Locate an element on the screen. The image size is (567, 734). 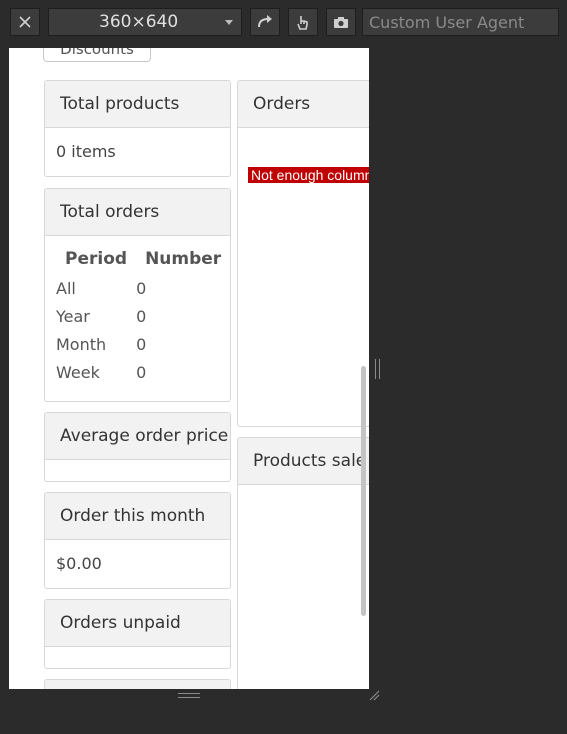
resize-handle-corner is located at coordinates (374, 694).